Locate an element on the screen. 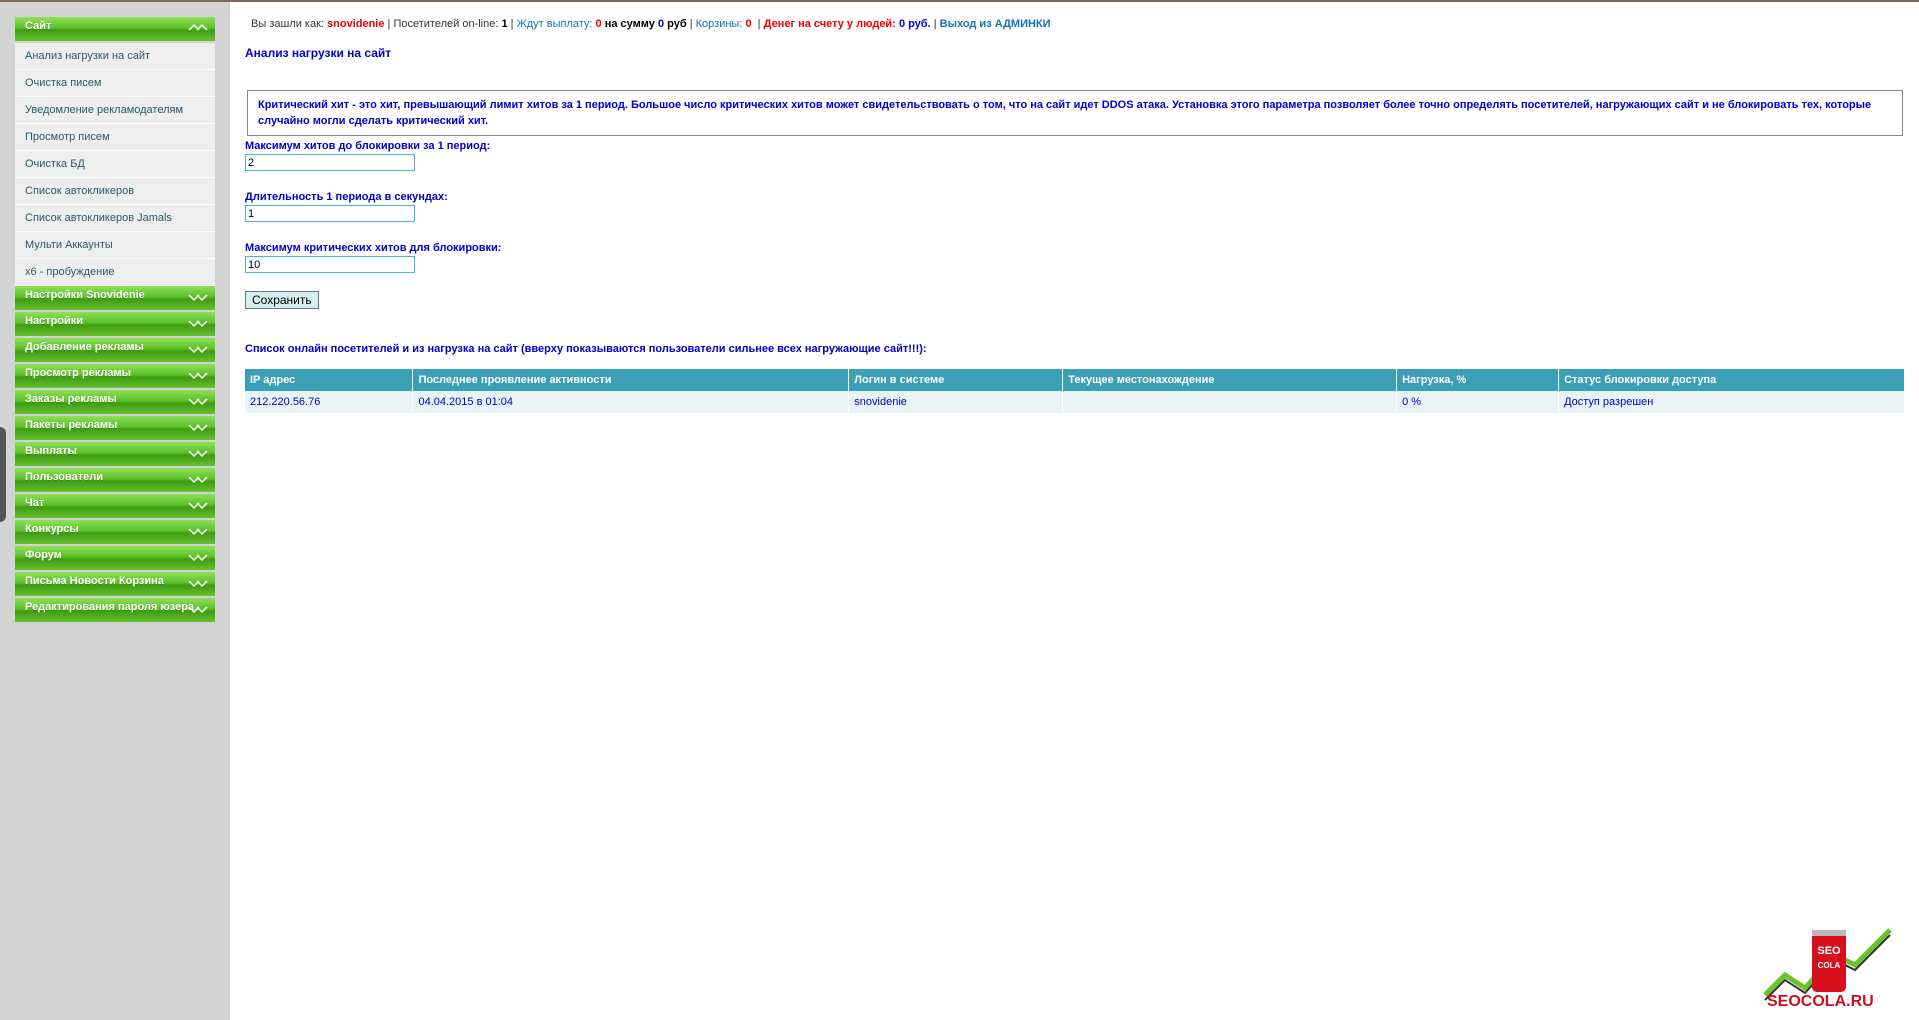 The image size is (1919, 1020). menu-category-0: Настройки Snovidenie is located at coordinates (115, 298).